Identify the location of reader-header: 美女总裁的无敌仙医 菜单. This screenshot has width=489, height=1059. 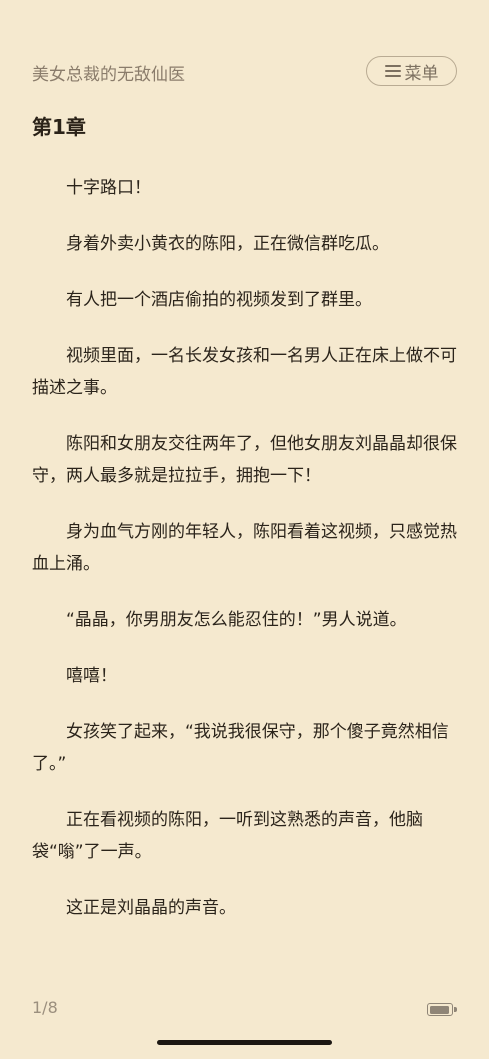
(244, 72).